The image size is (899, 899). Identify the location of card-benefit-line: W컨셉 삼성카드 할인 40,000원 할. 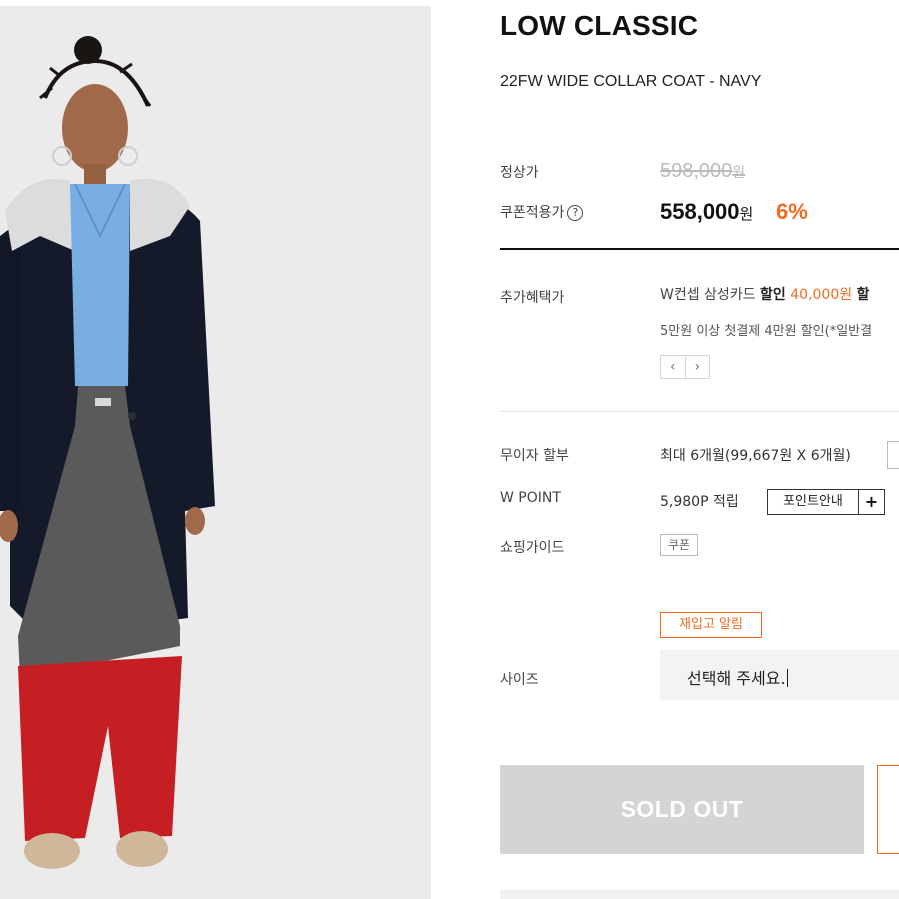
(764, 294).